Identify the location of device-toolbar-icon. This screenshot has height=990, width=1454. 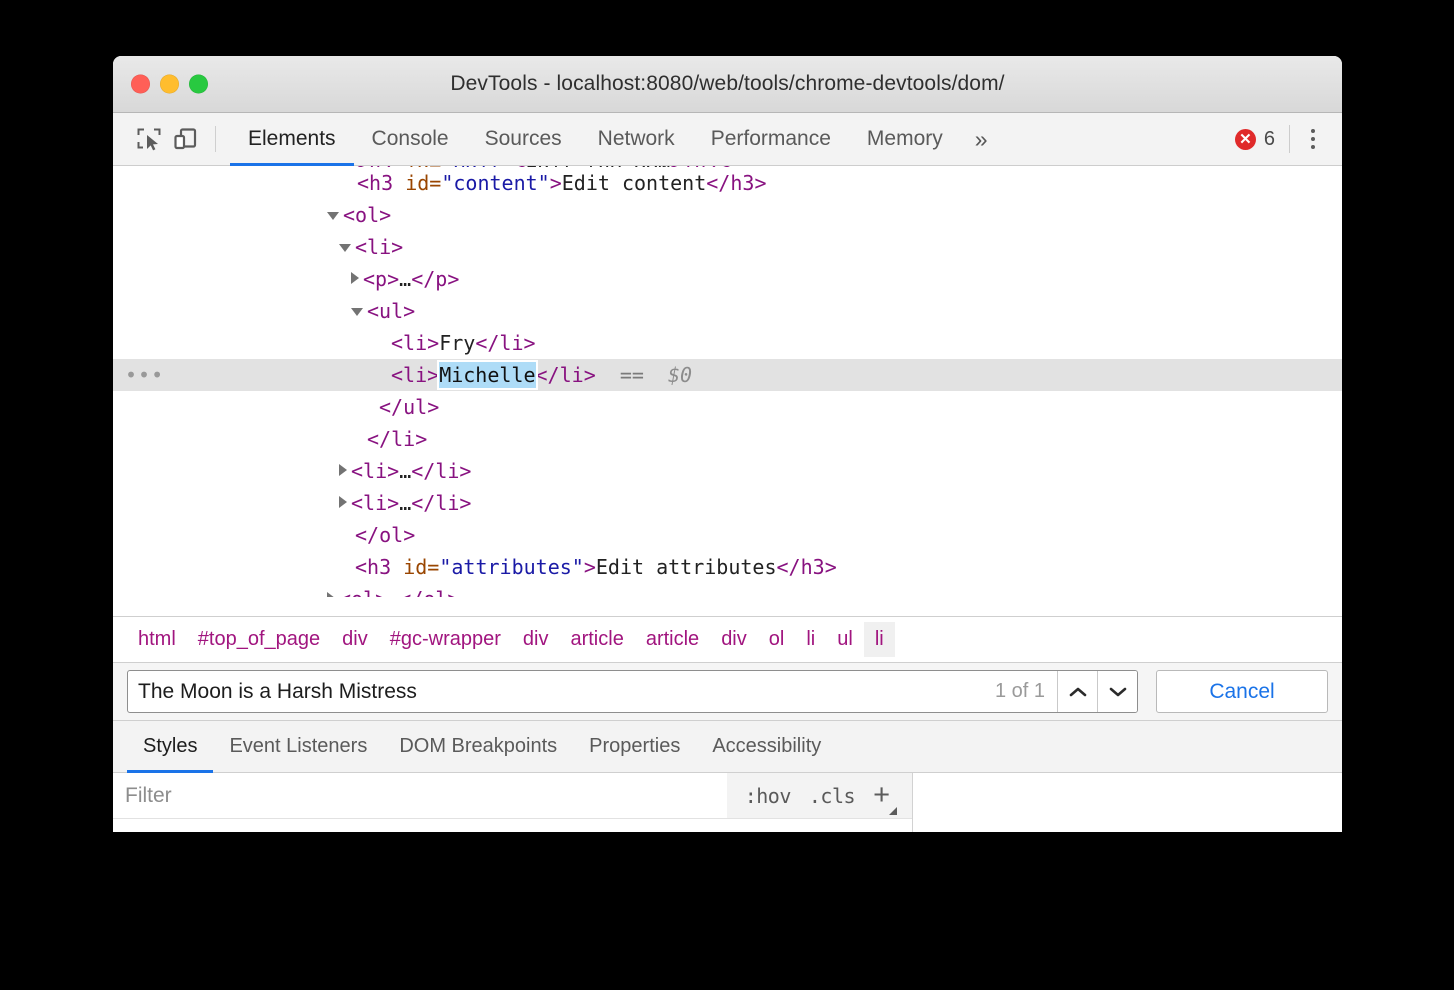
(185, 139).